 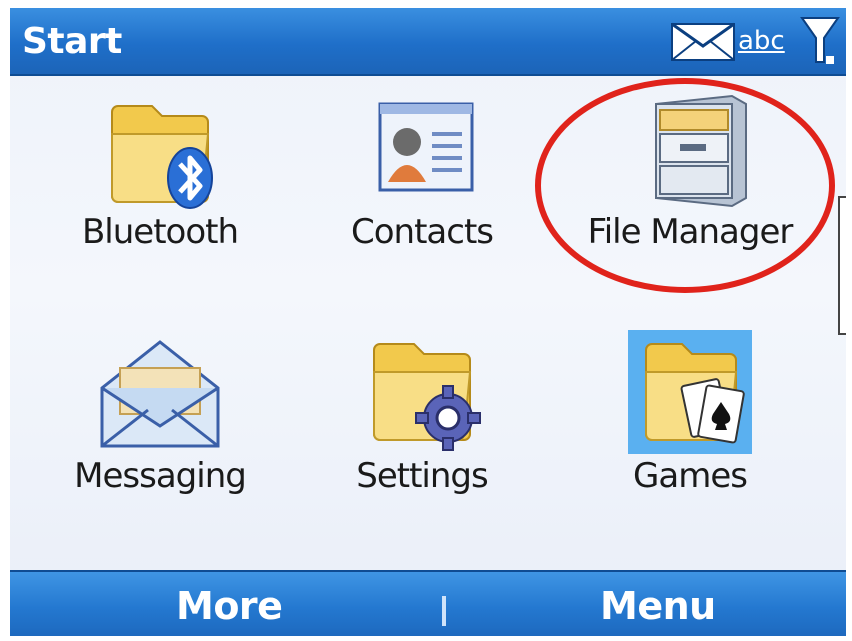 What do you see at coordinates (842, 265) in the screenshot?
I see `scrollbar-fragment` at bounding box center [842, 265].